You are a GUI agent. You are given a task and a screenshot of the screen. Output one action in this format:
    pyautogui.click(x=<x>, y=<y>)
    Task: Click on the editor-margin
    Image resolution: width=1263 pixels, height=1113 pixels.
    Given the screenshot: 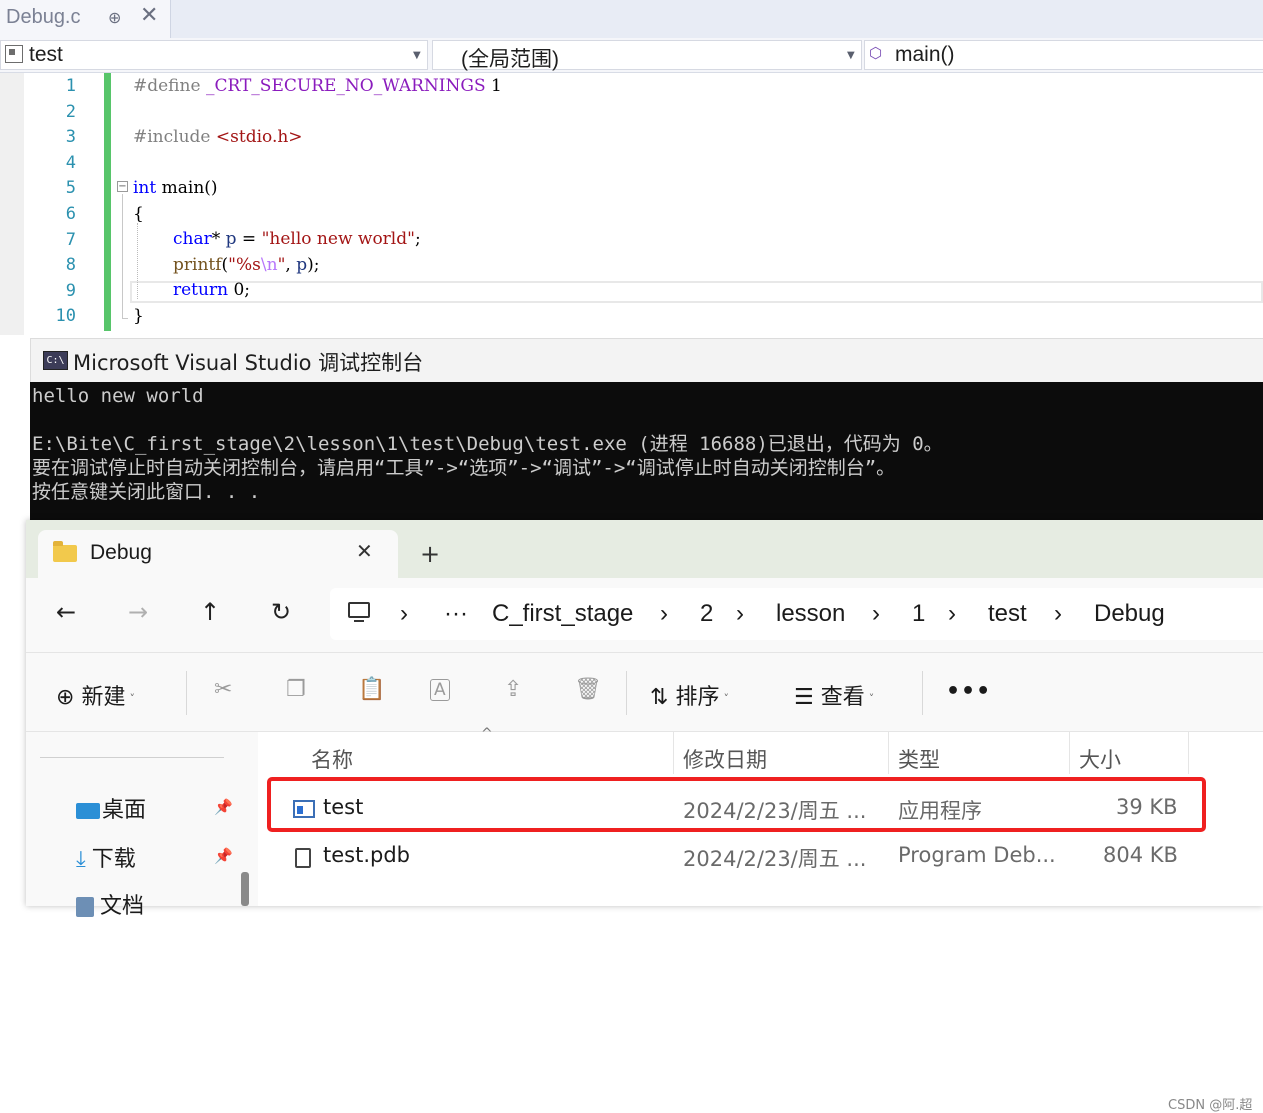 What is the action you would take?
    pyautogui.click(x=12, y=204)
    